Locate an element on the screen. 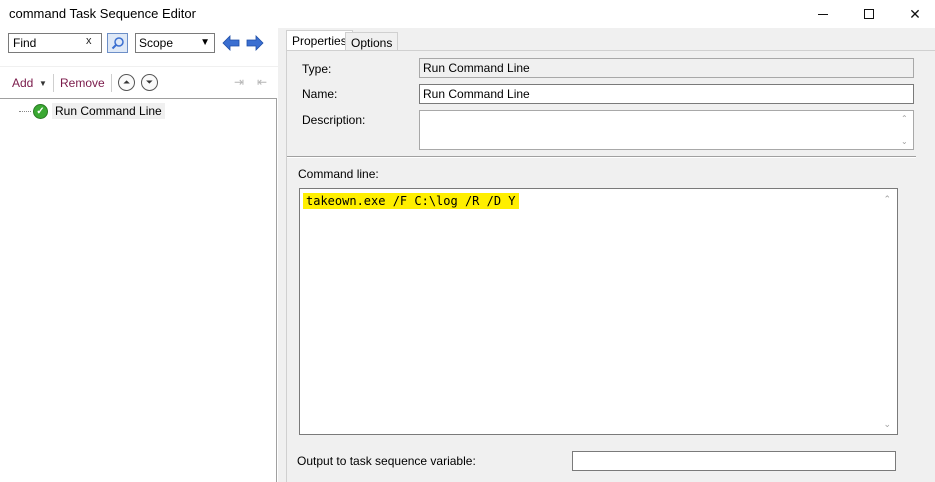 The height and width of the screenshot is (482, 935). section-divider-highlight is located at coordinates (601, 157).